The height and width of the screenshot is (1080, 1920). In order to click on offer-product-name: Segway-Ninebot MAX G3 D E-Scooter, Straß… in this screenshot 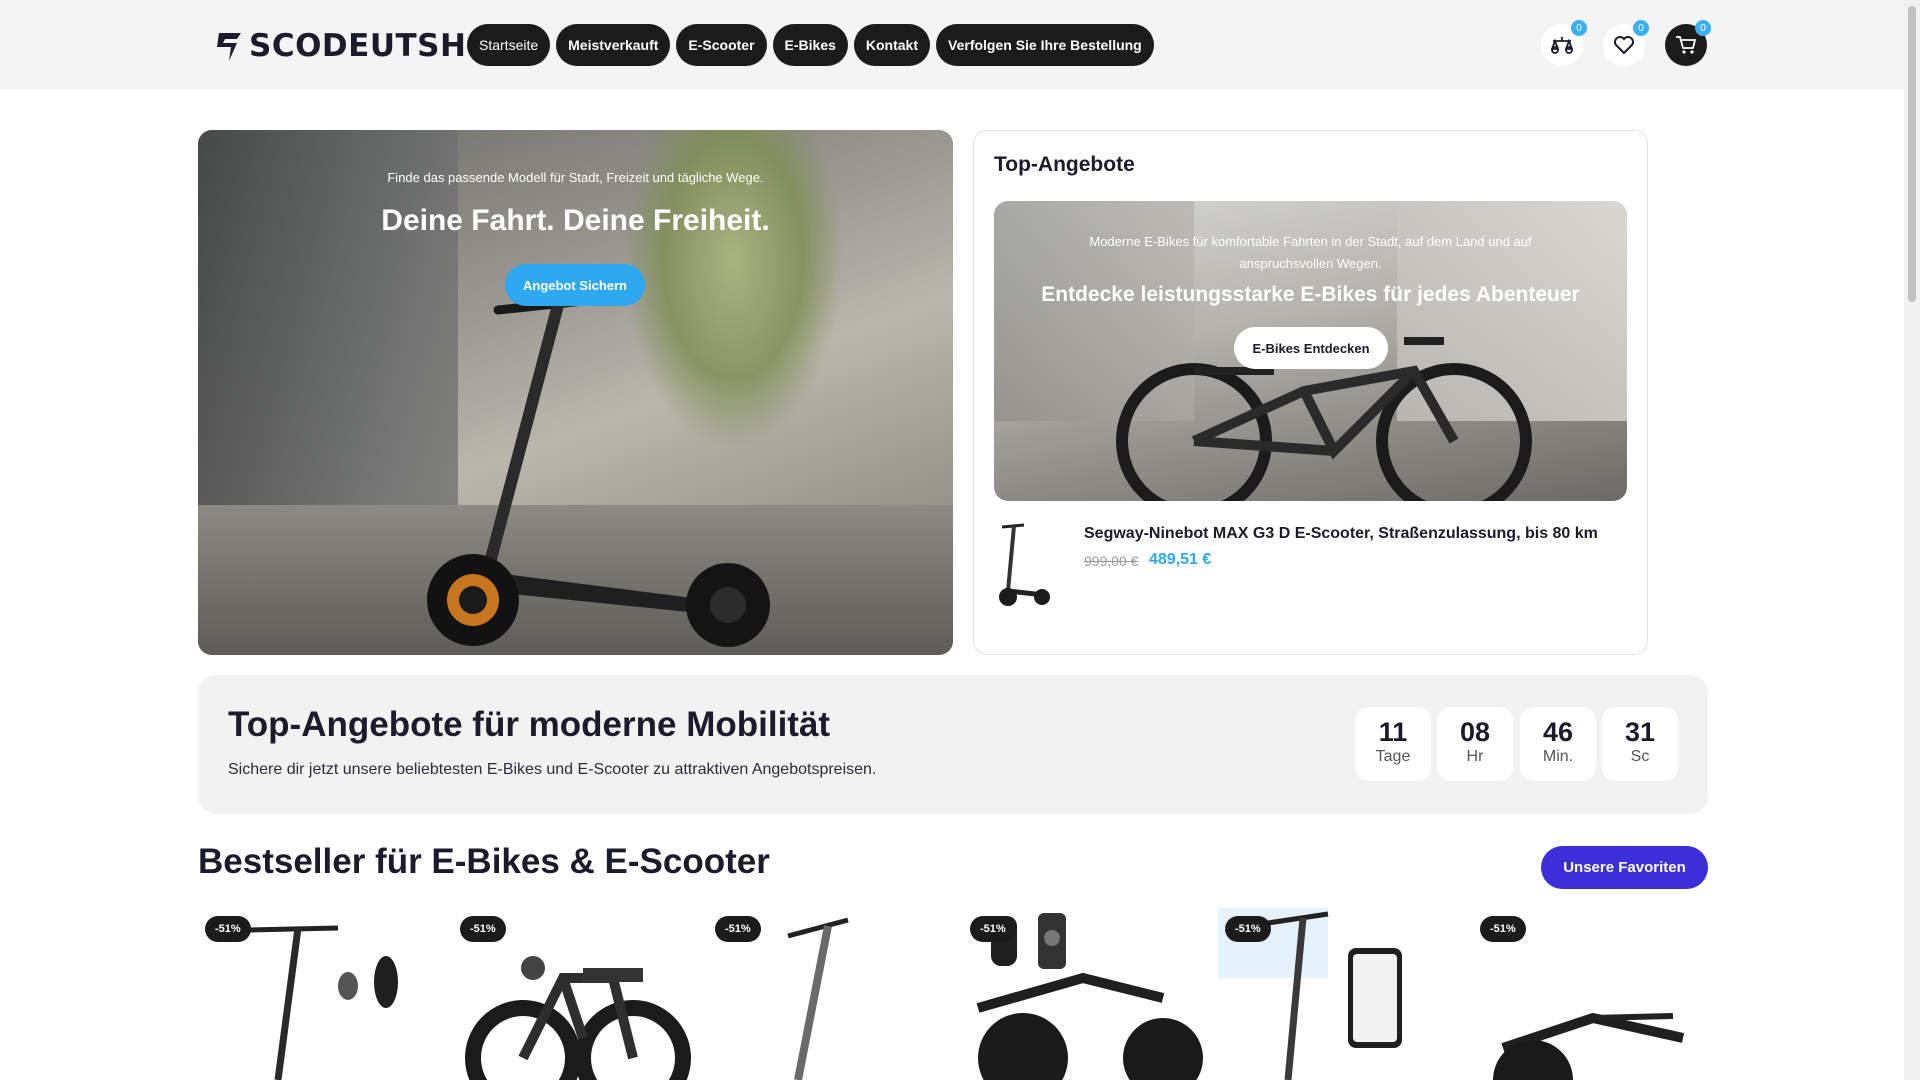, I will do `click(1341, 534)`.